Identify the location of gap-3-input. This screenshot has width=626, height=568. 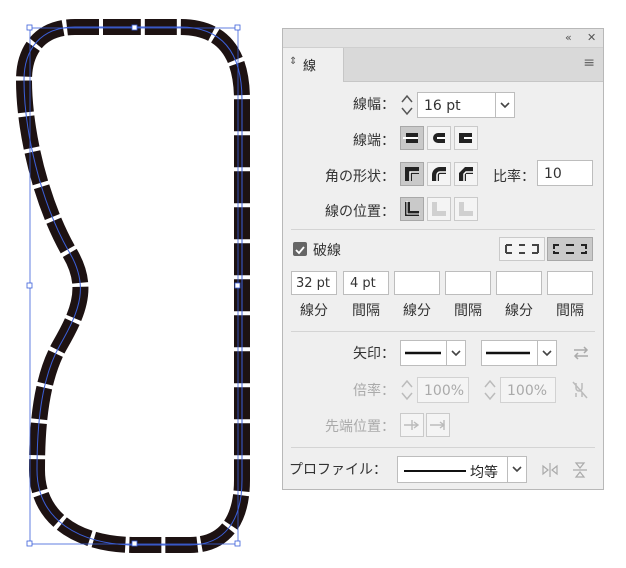
(570, 283).